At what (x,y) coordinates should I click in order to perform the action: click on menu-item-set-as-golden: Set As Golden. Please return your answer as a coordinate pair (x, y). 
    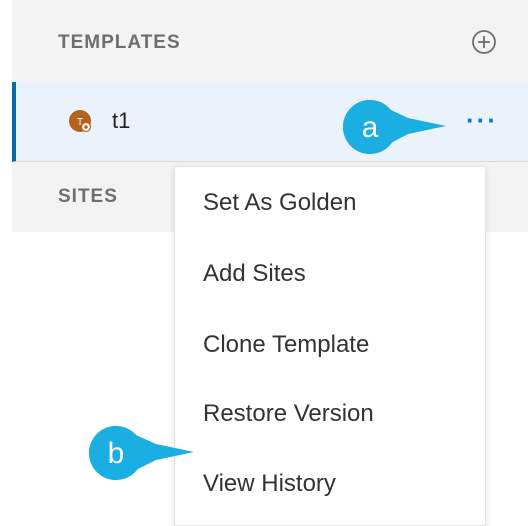
    Looking at the image, I should click on (279, 203).